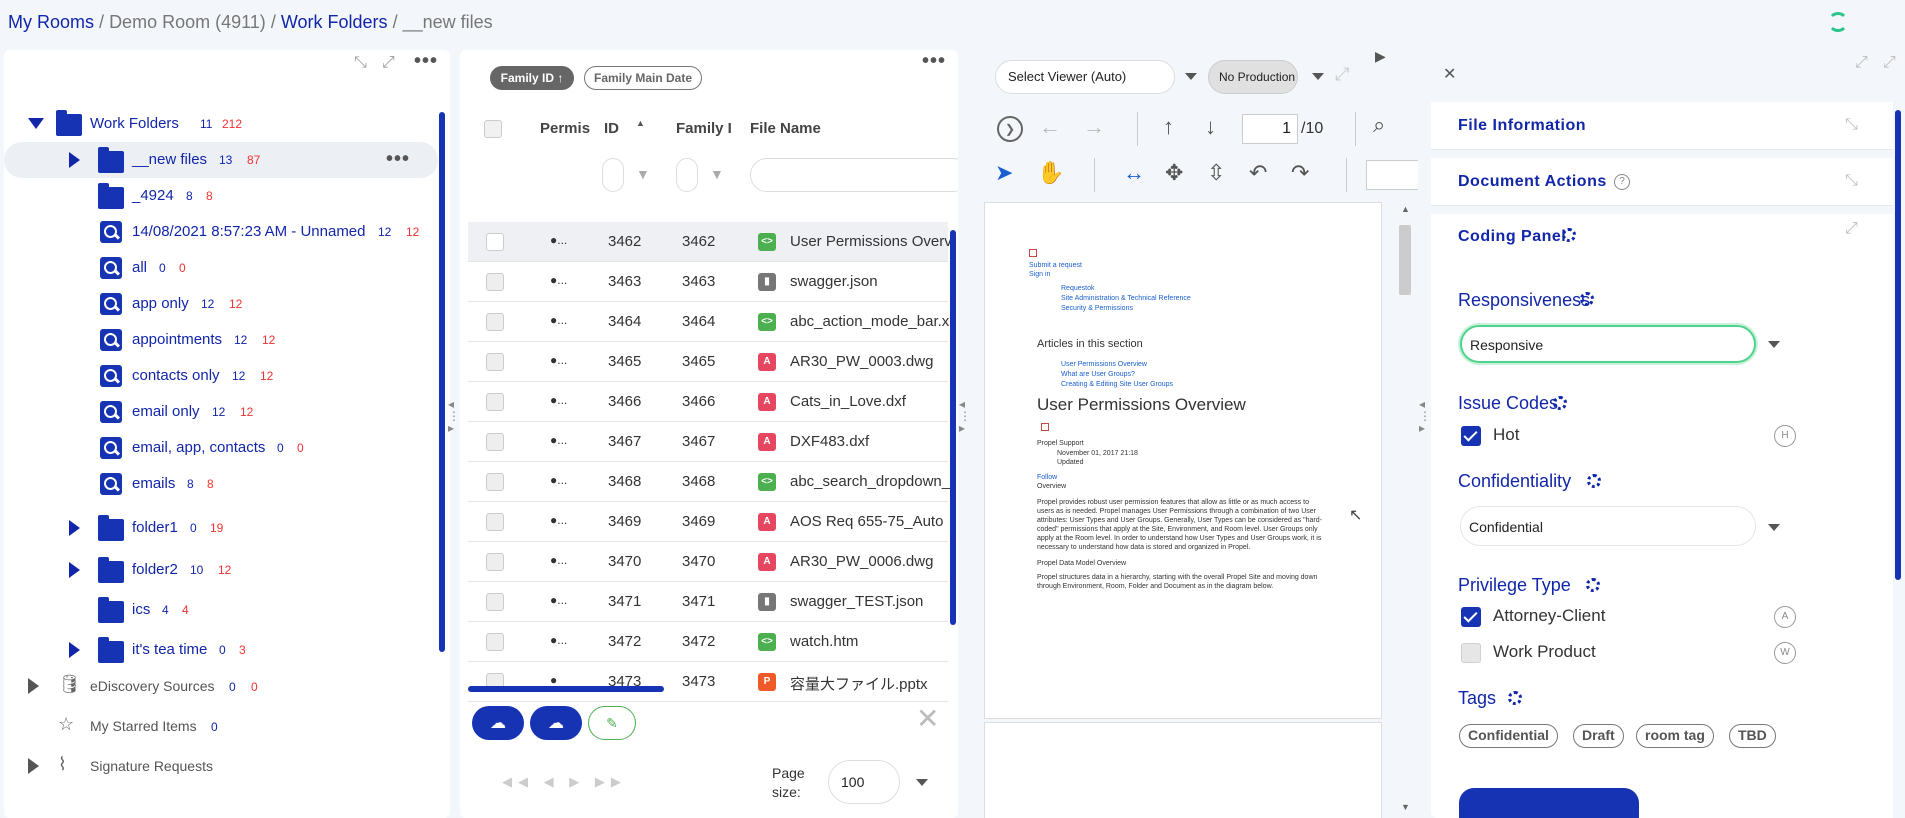  I want to click on row-file-name: DXF483.dxf, so click(829, 441).